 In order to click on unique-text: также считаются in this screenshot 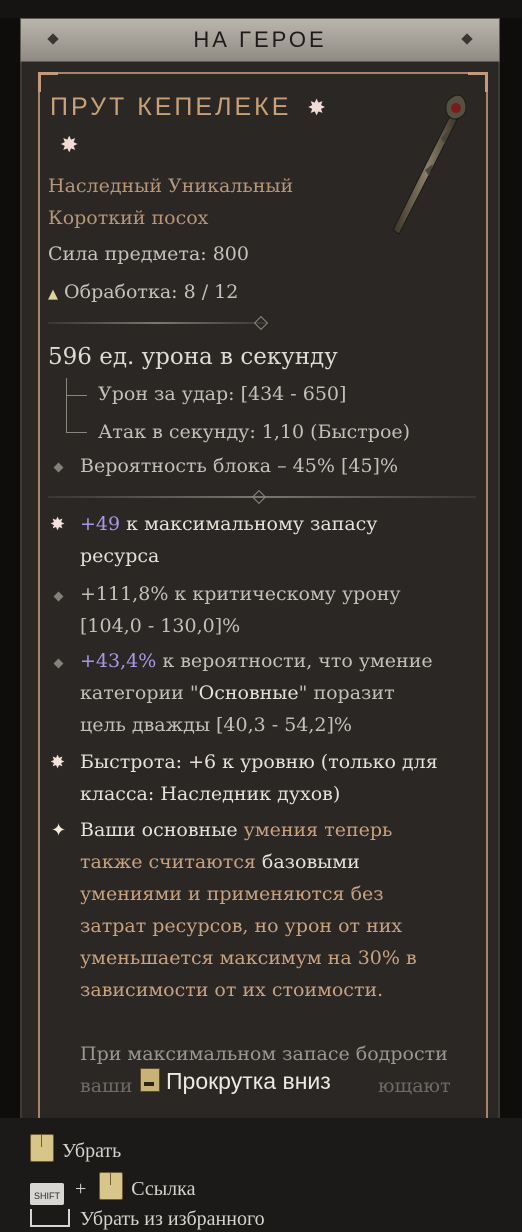, I will do `click(168, 862)`.